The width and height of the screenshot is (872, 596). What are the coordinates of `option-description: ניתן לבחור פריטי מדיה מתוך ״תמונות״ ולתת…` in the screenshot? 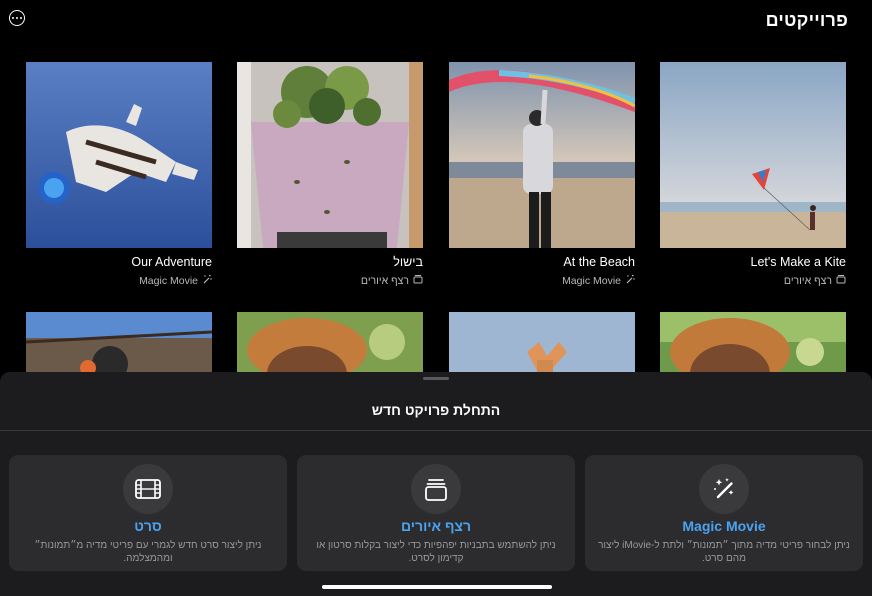 It's located at (724, 552).